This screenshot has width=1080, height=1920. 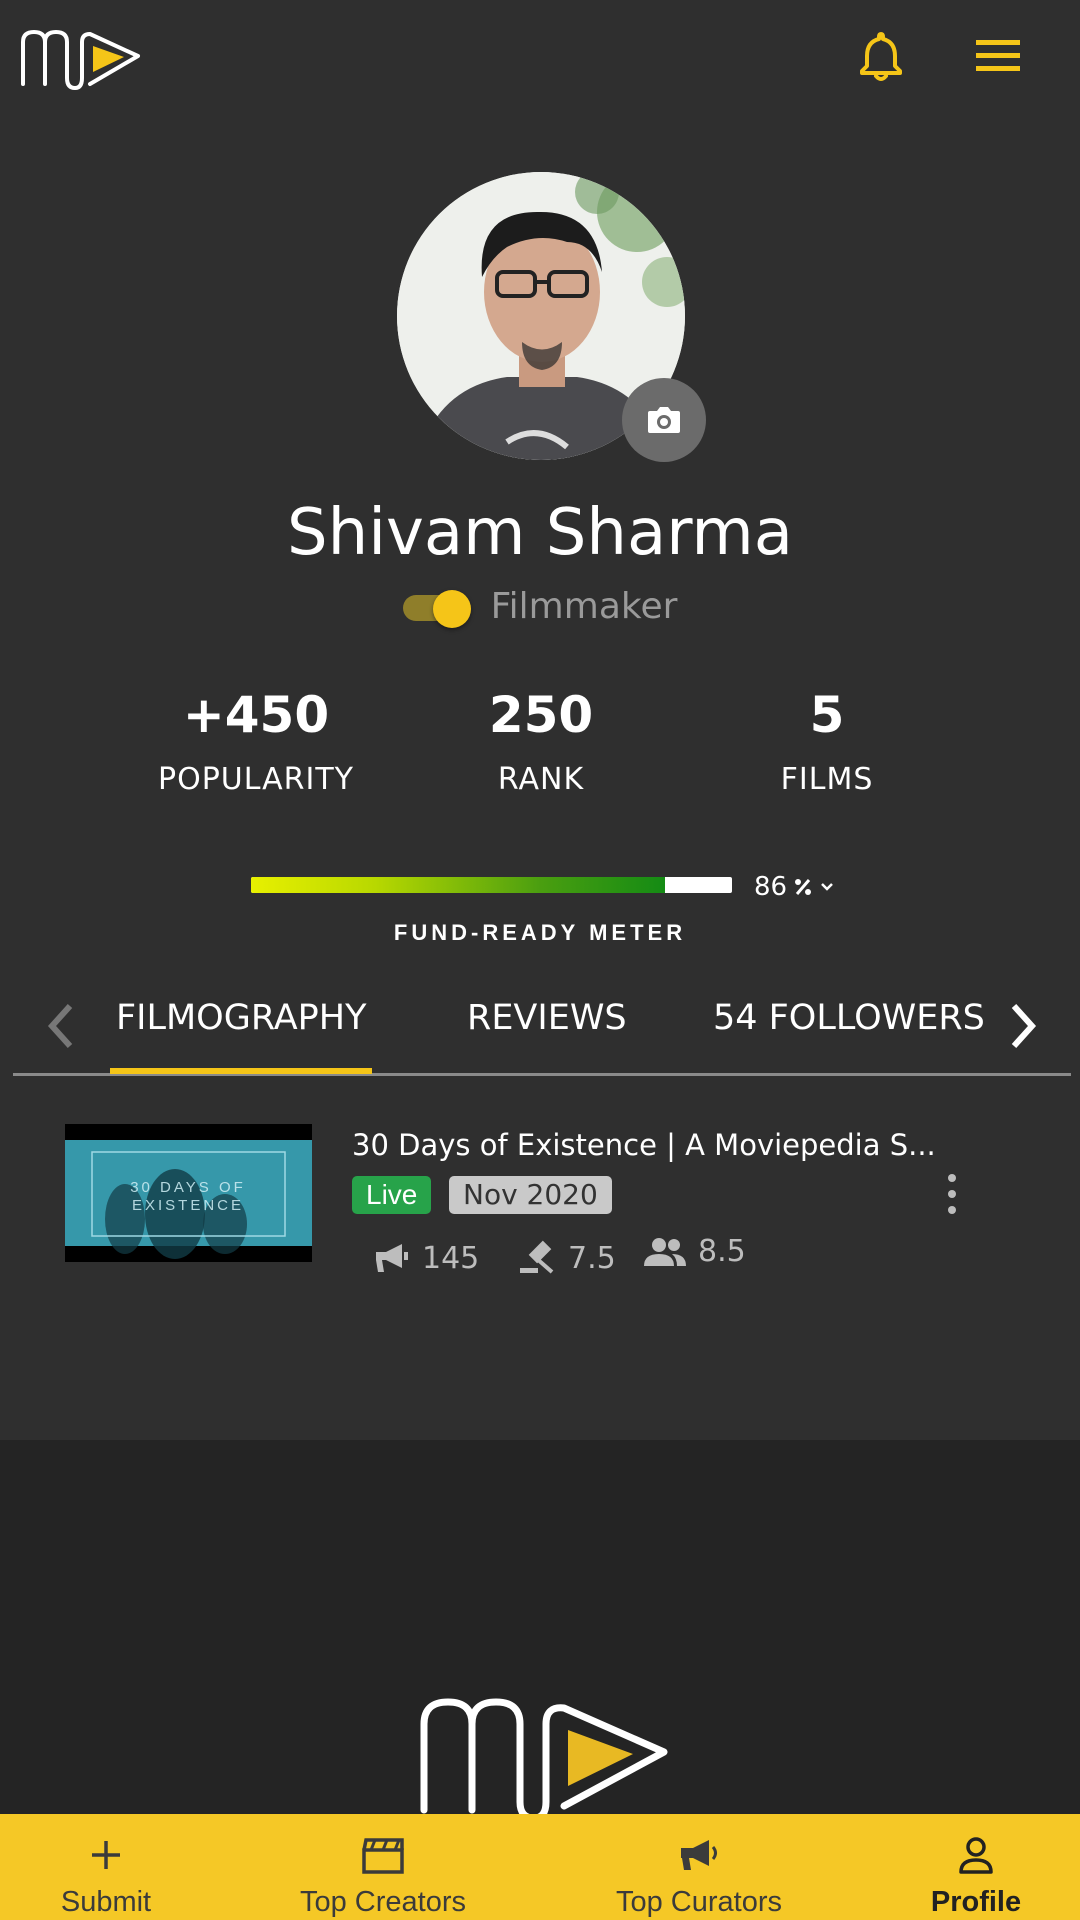 I want to click on percent-icon, so click(x=803, y=887).